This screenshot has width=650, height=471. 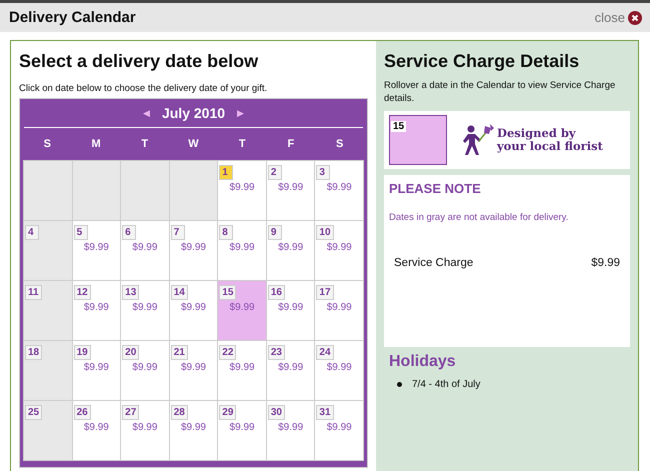 I want to click on day-number: 17, so click(x=325, y=292).